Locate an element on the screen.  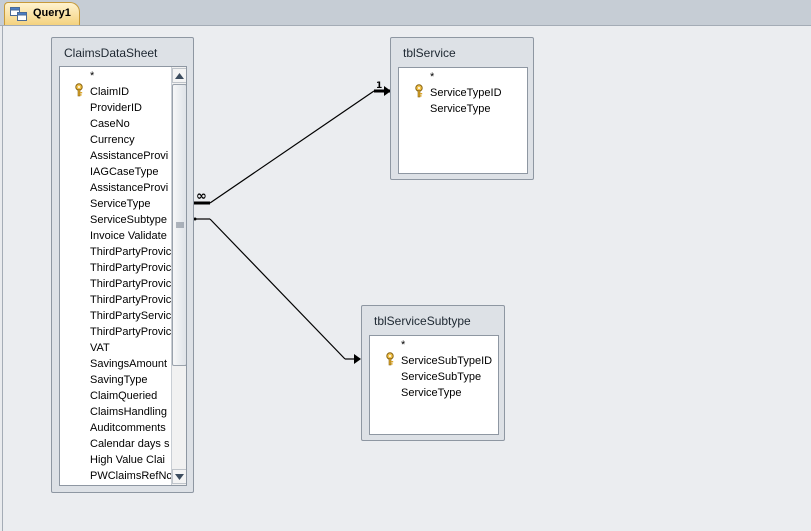
field-item: Currency is located at coordinates (112, 140).